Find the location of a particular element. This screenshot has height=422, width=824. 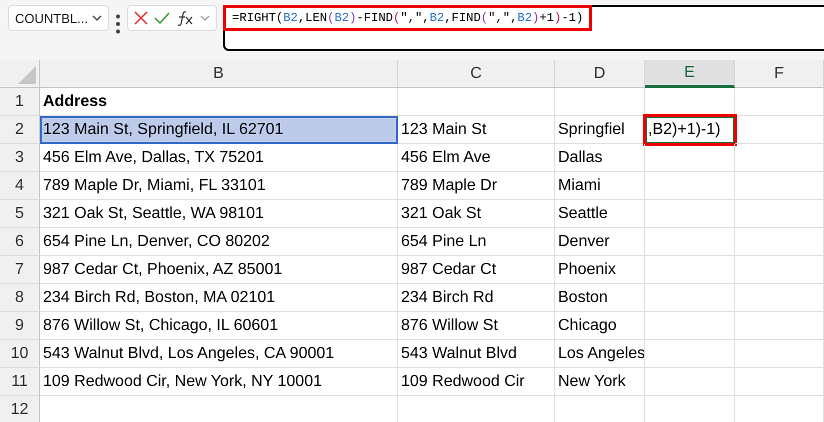

table-cell: Miami is located at coordinates (600, 186).